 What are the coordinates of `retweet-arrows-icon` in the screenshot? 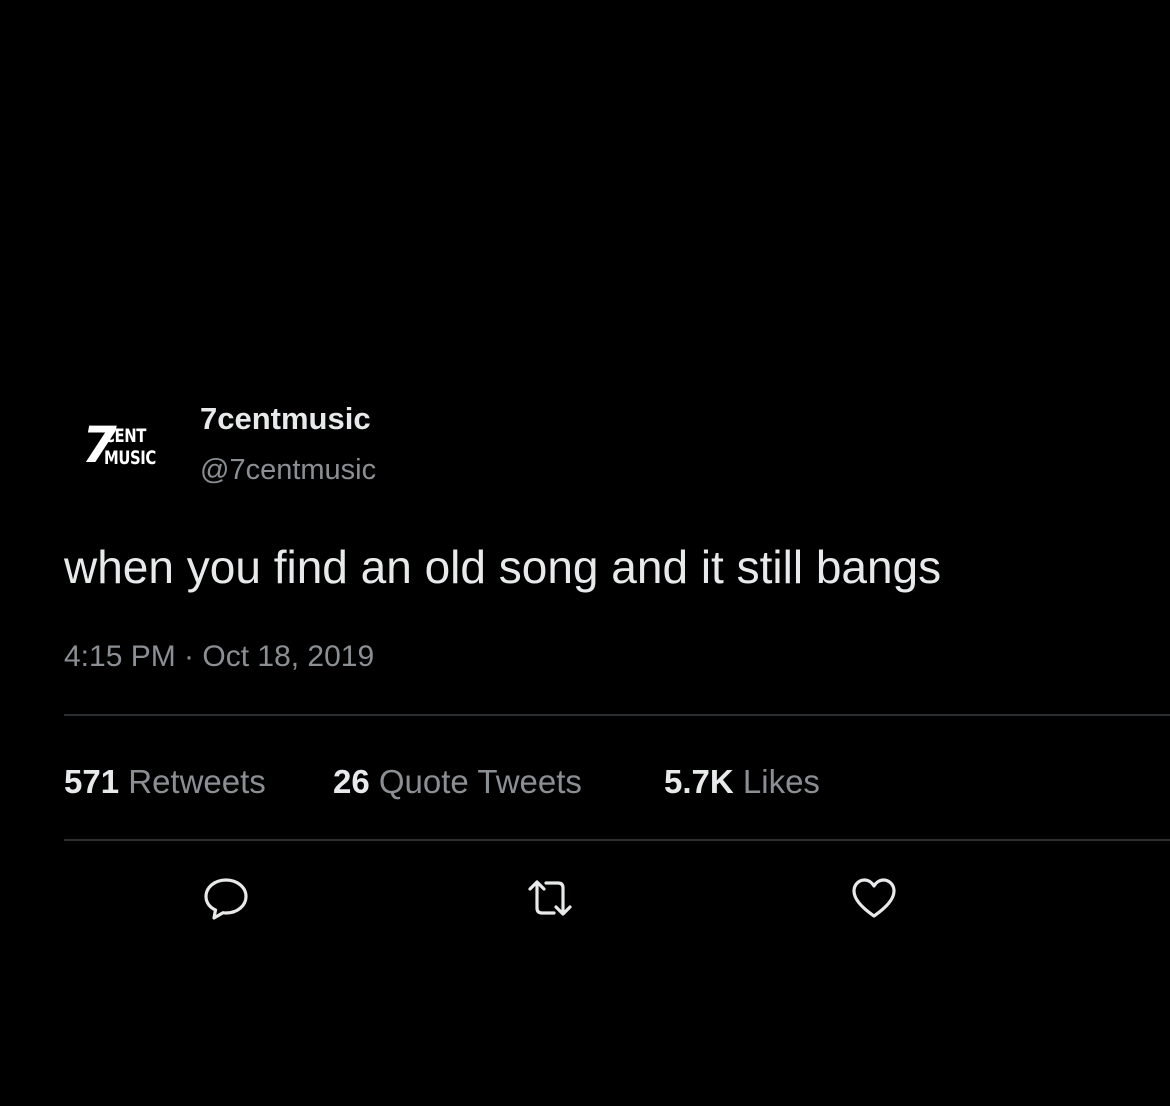 It's located at (550, 898).